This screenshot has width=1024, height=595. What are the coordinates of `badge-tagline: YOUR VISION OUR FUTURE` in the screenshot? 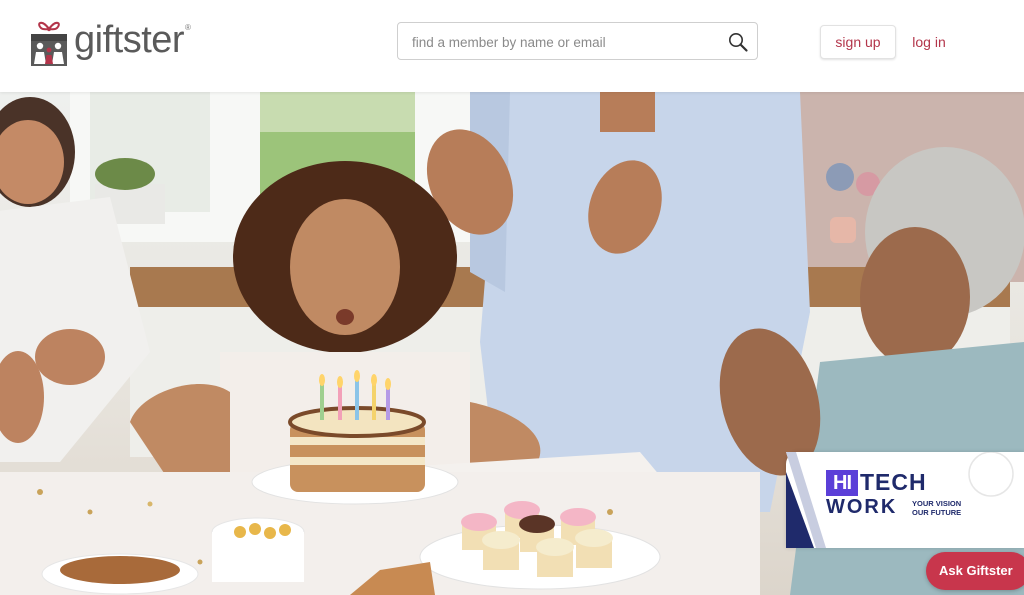 It's located at (936, 508).